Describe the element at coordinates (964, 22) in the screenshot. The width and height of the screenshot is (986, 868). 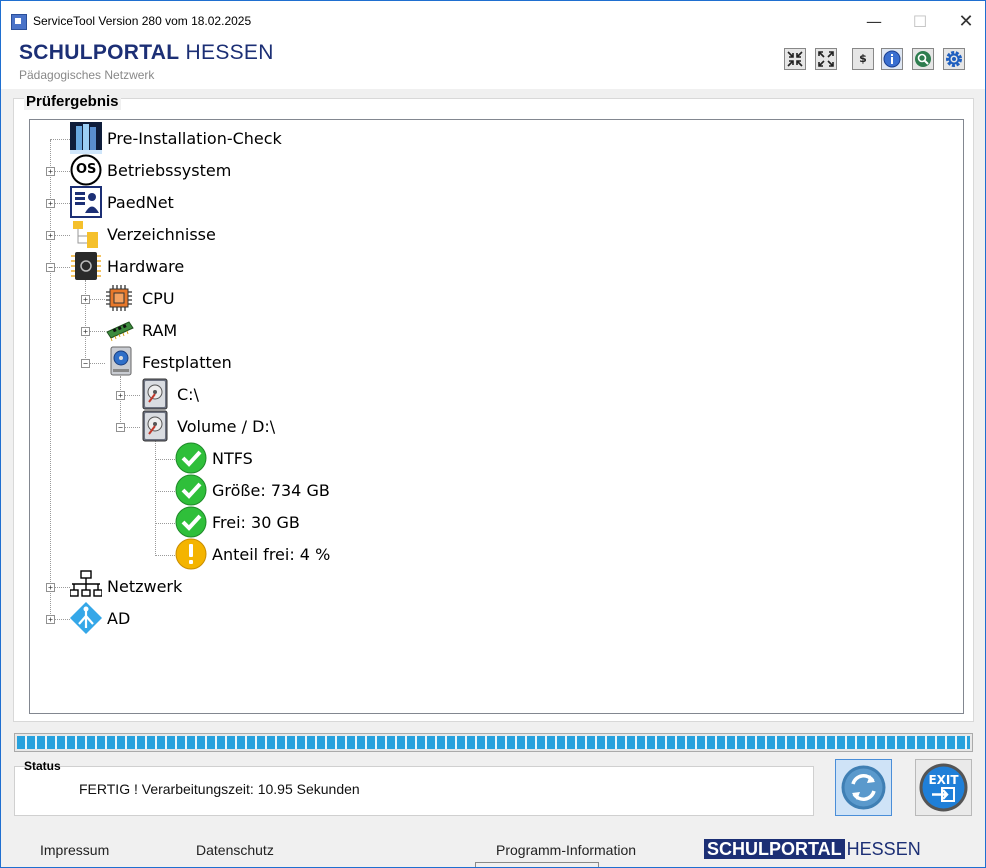
I see `close-button: ✕` at that location.